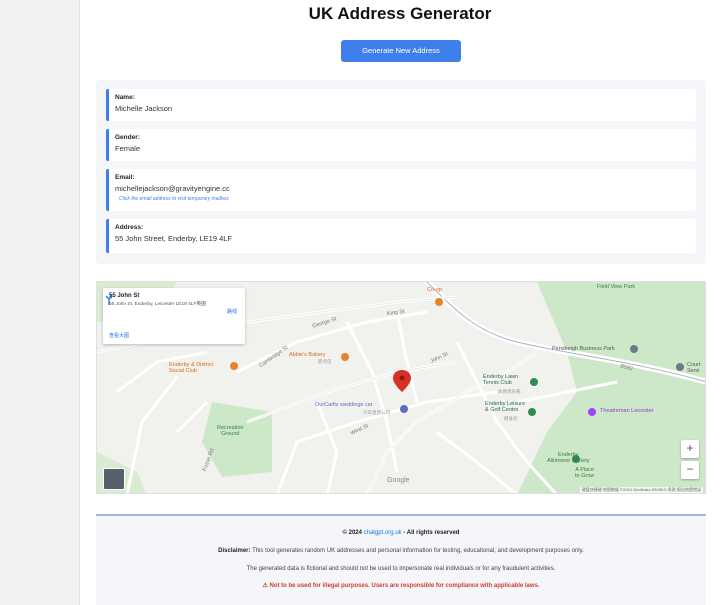 The width and height of the screenshot is (720, 605). I want to click on page-title: UK Address Generator, so click(400, 13).